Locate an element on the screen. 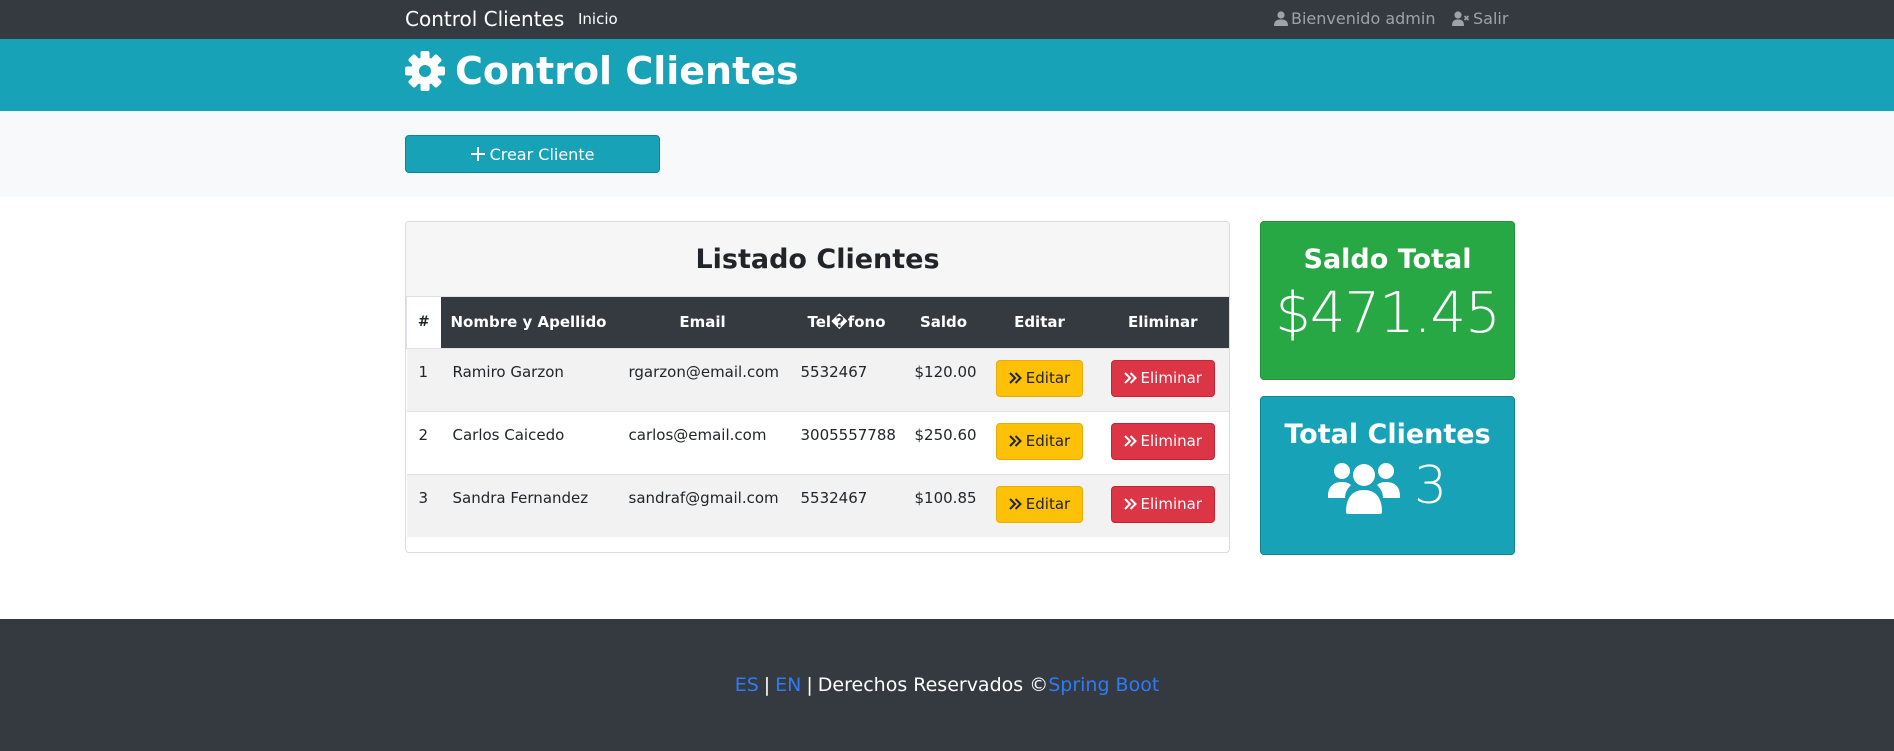 The width and height of the screenshot is (1894, 751). cell-saldo: $120.00 is located at coordinates (943, 379).